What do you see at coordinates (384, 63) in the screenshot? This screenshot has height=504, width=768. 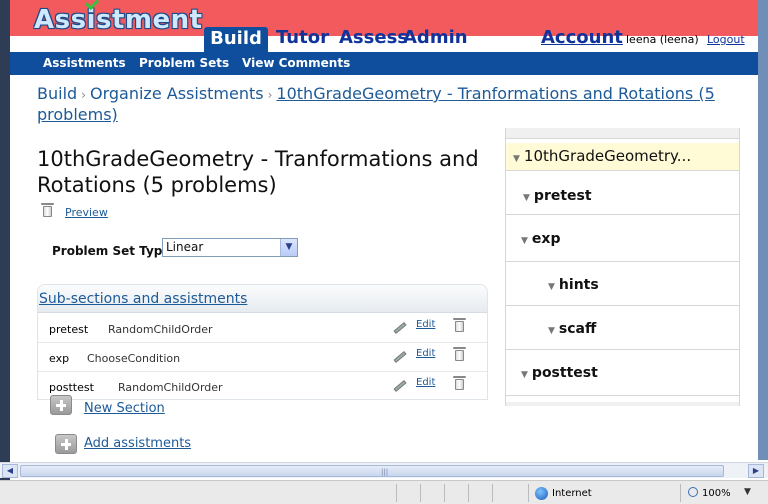 I see `sub-navigation: Assistments Problem Sets View Comments` at bounding box center [384, 63].